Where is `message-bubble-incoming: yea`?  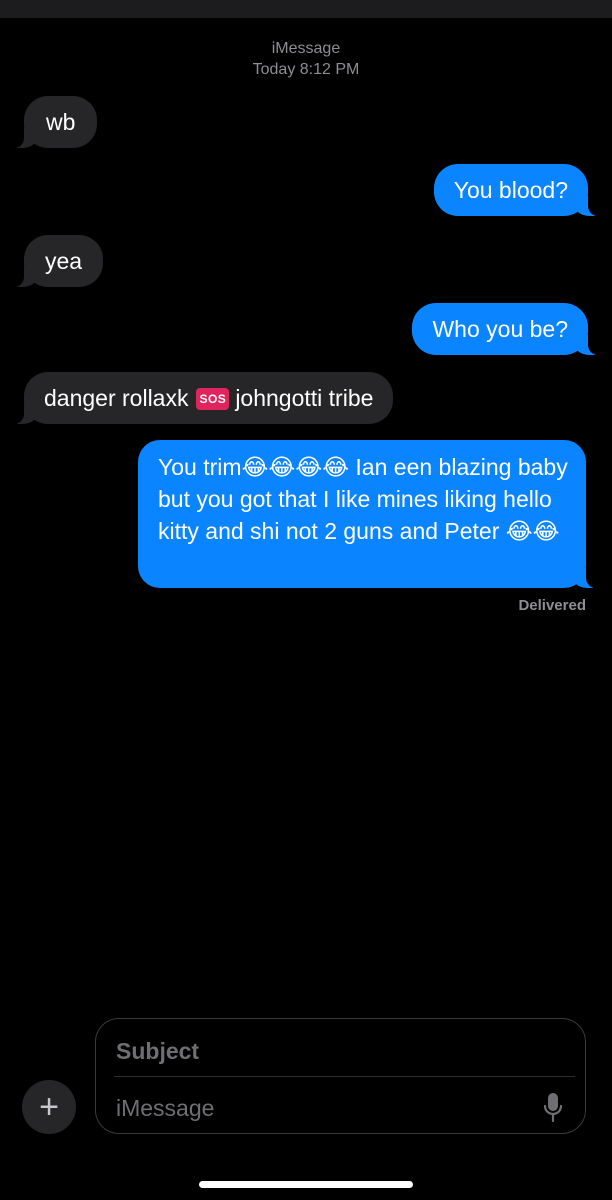
message-bubble-incoming: yea is located at coordinates (58, 261).